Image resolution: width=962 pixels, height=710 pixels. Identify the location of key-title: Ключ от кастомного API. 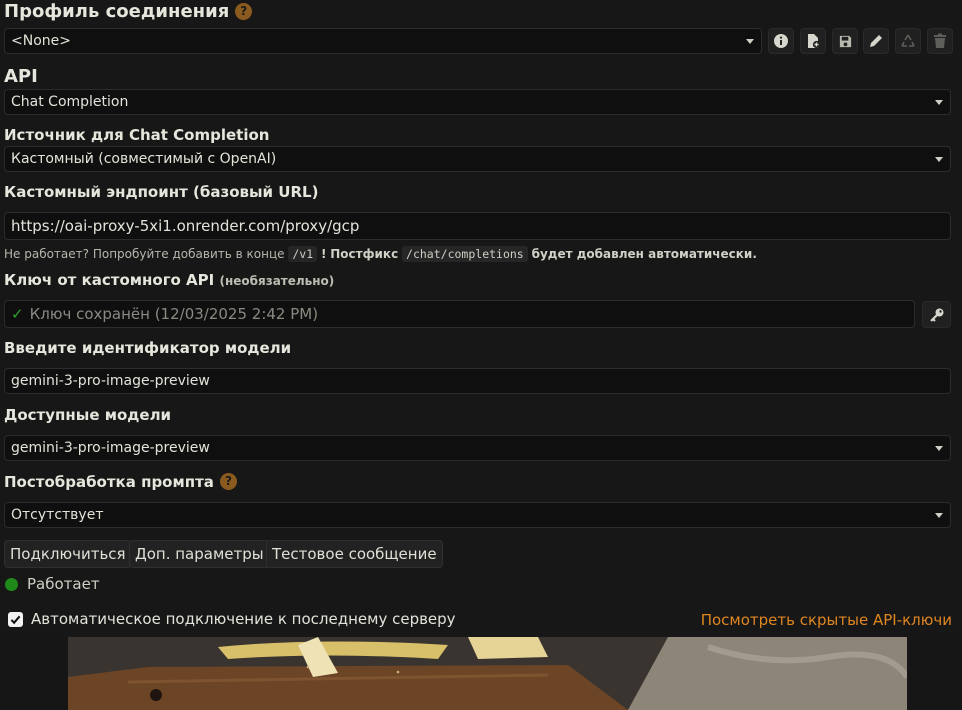
(109, 280).